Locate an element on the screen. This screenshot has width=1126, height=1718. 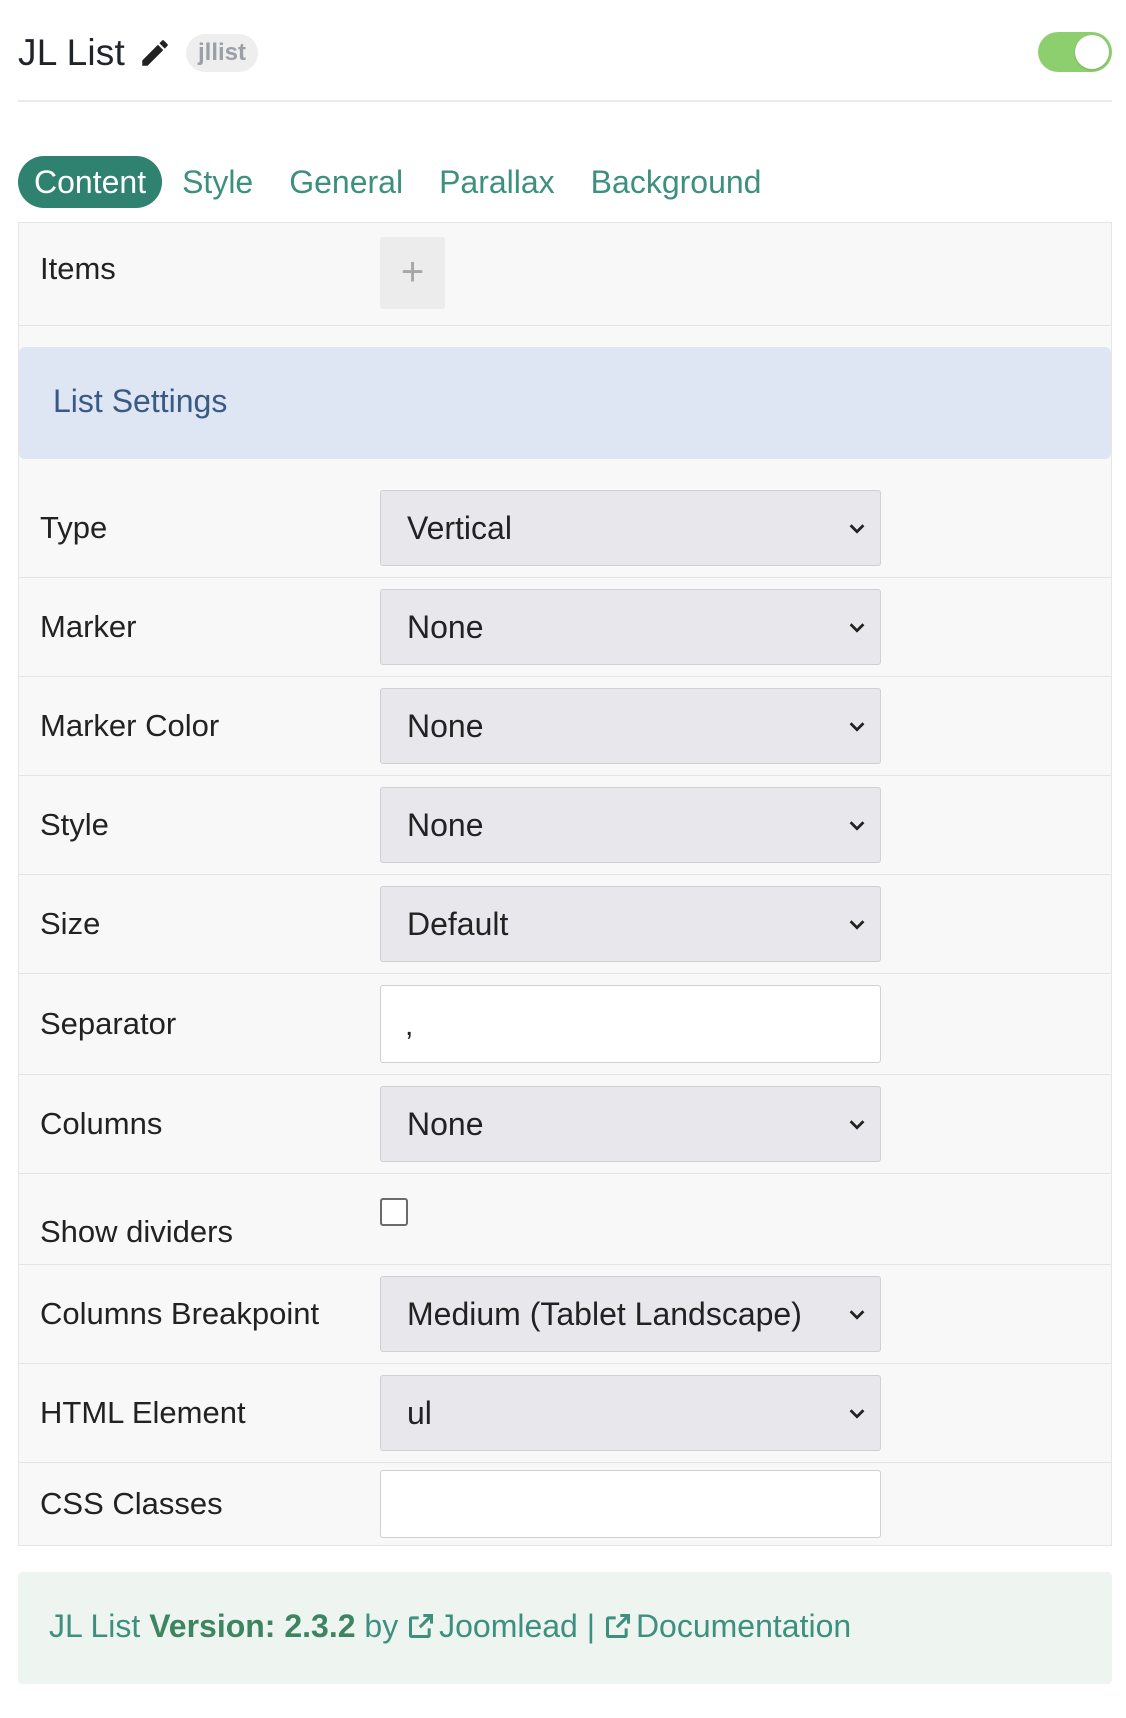
size-value: Default is located at coordinates (458, 924).